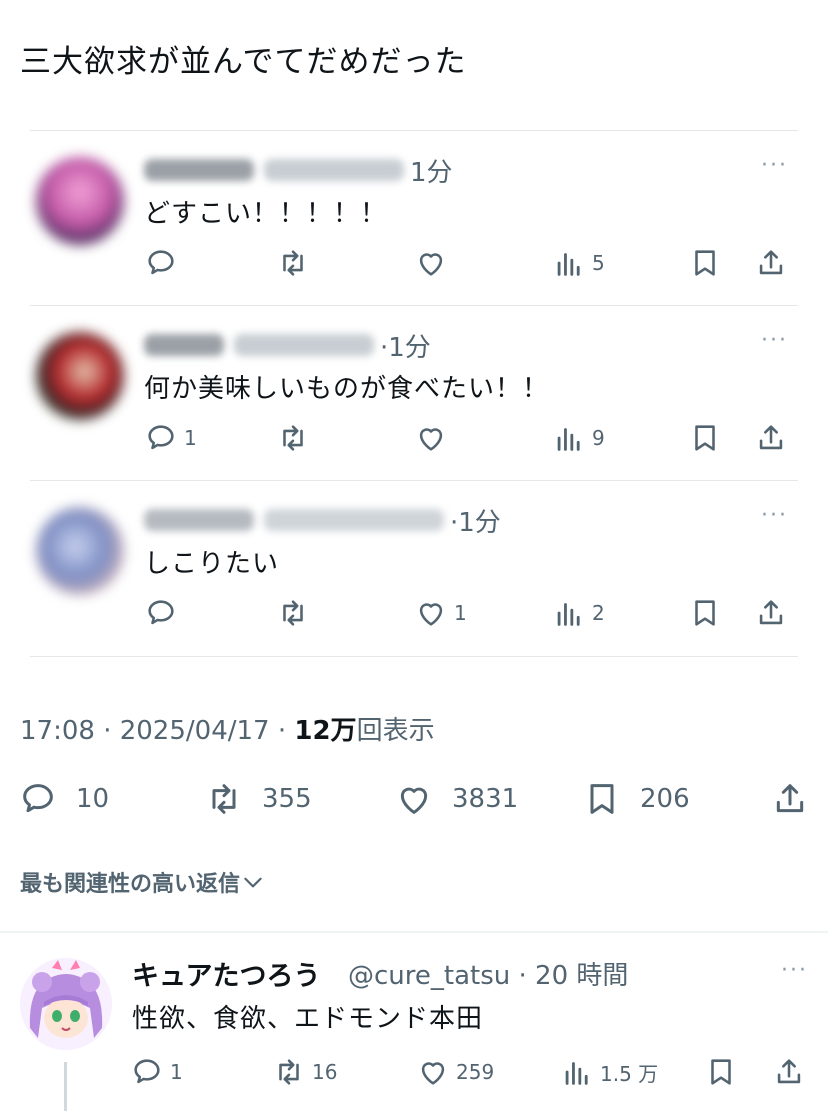  Describe the element at coordinates (598, 438) in the screenshot. I see `views-count: 9` at that location.